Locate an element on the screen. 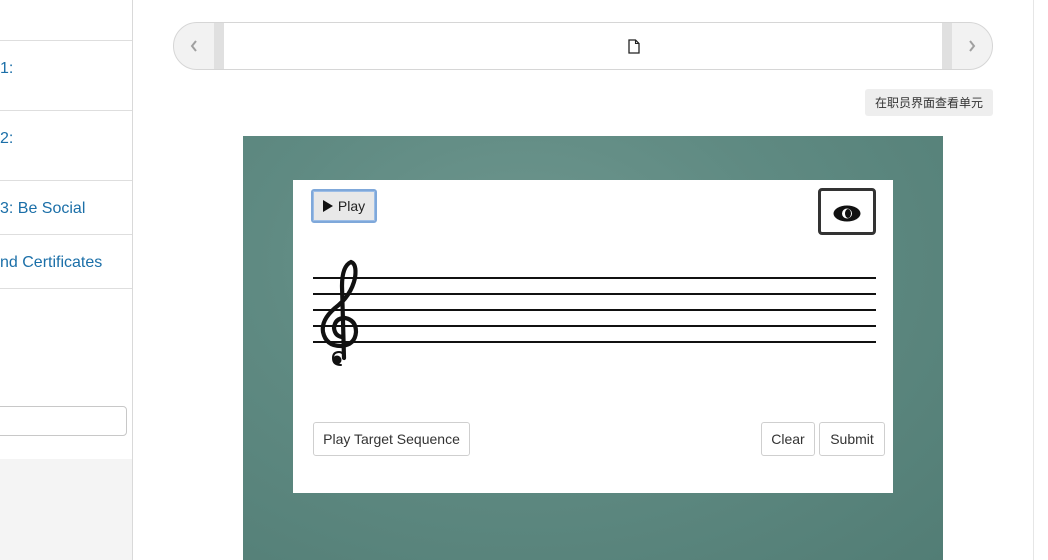  sequence-prev-button is located at coordinates (194, 46).